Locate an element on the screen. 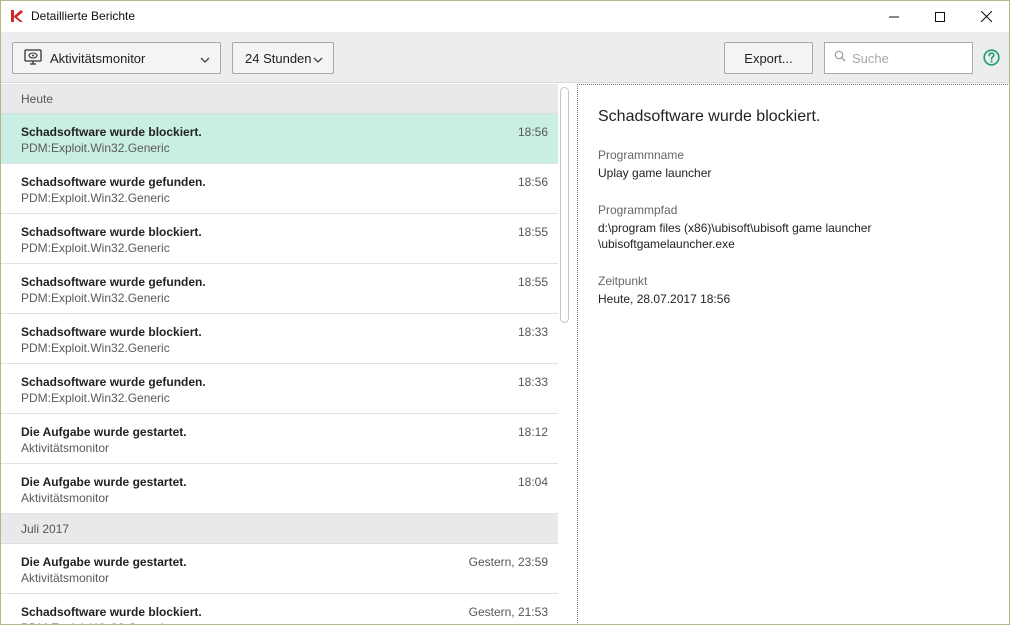 This screenshot has height=625, width=1010. kaspersky-logo-icon is located at coordinates (17, 16).